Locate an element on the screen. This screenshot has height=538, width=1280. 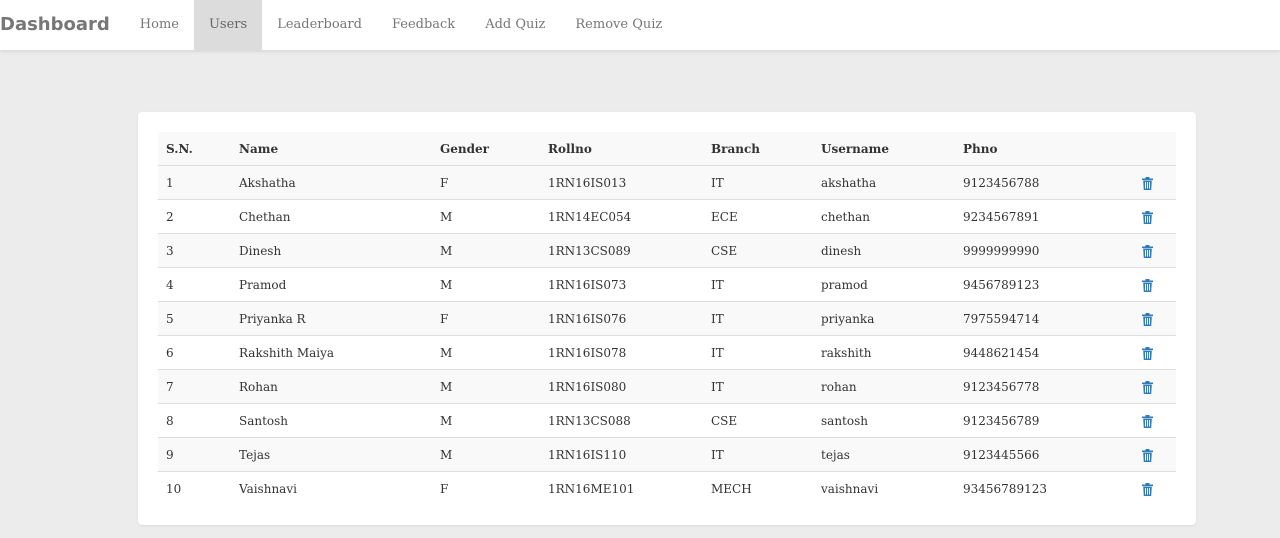
cell-sn: 7 is located at coordinates (194, 386).